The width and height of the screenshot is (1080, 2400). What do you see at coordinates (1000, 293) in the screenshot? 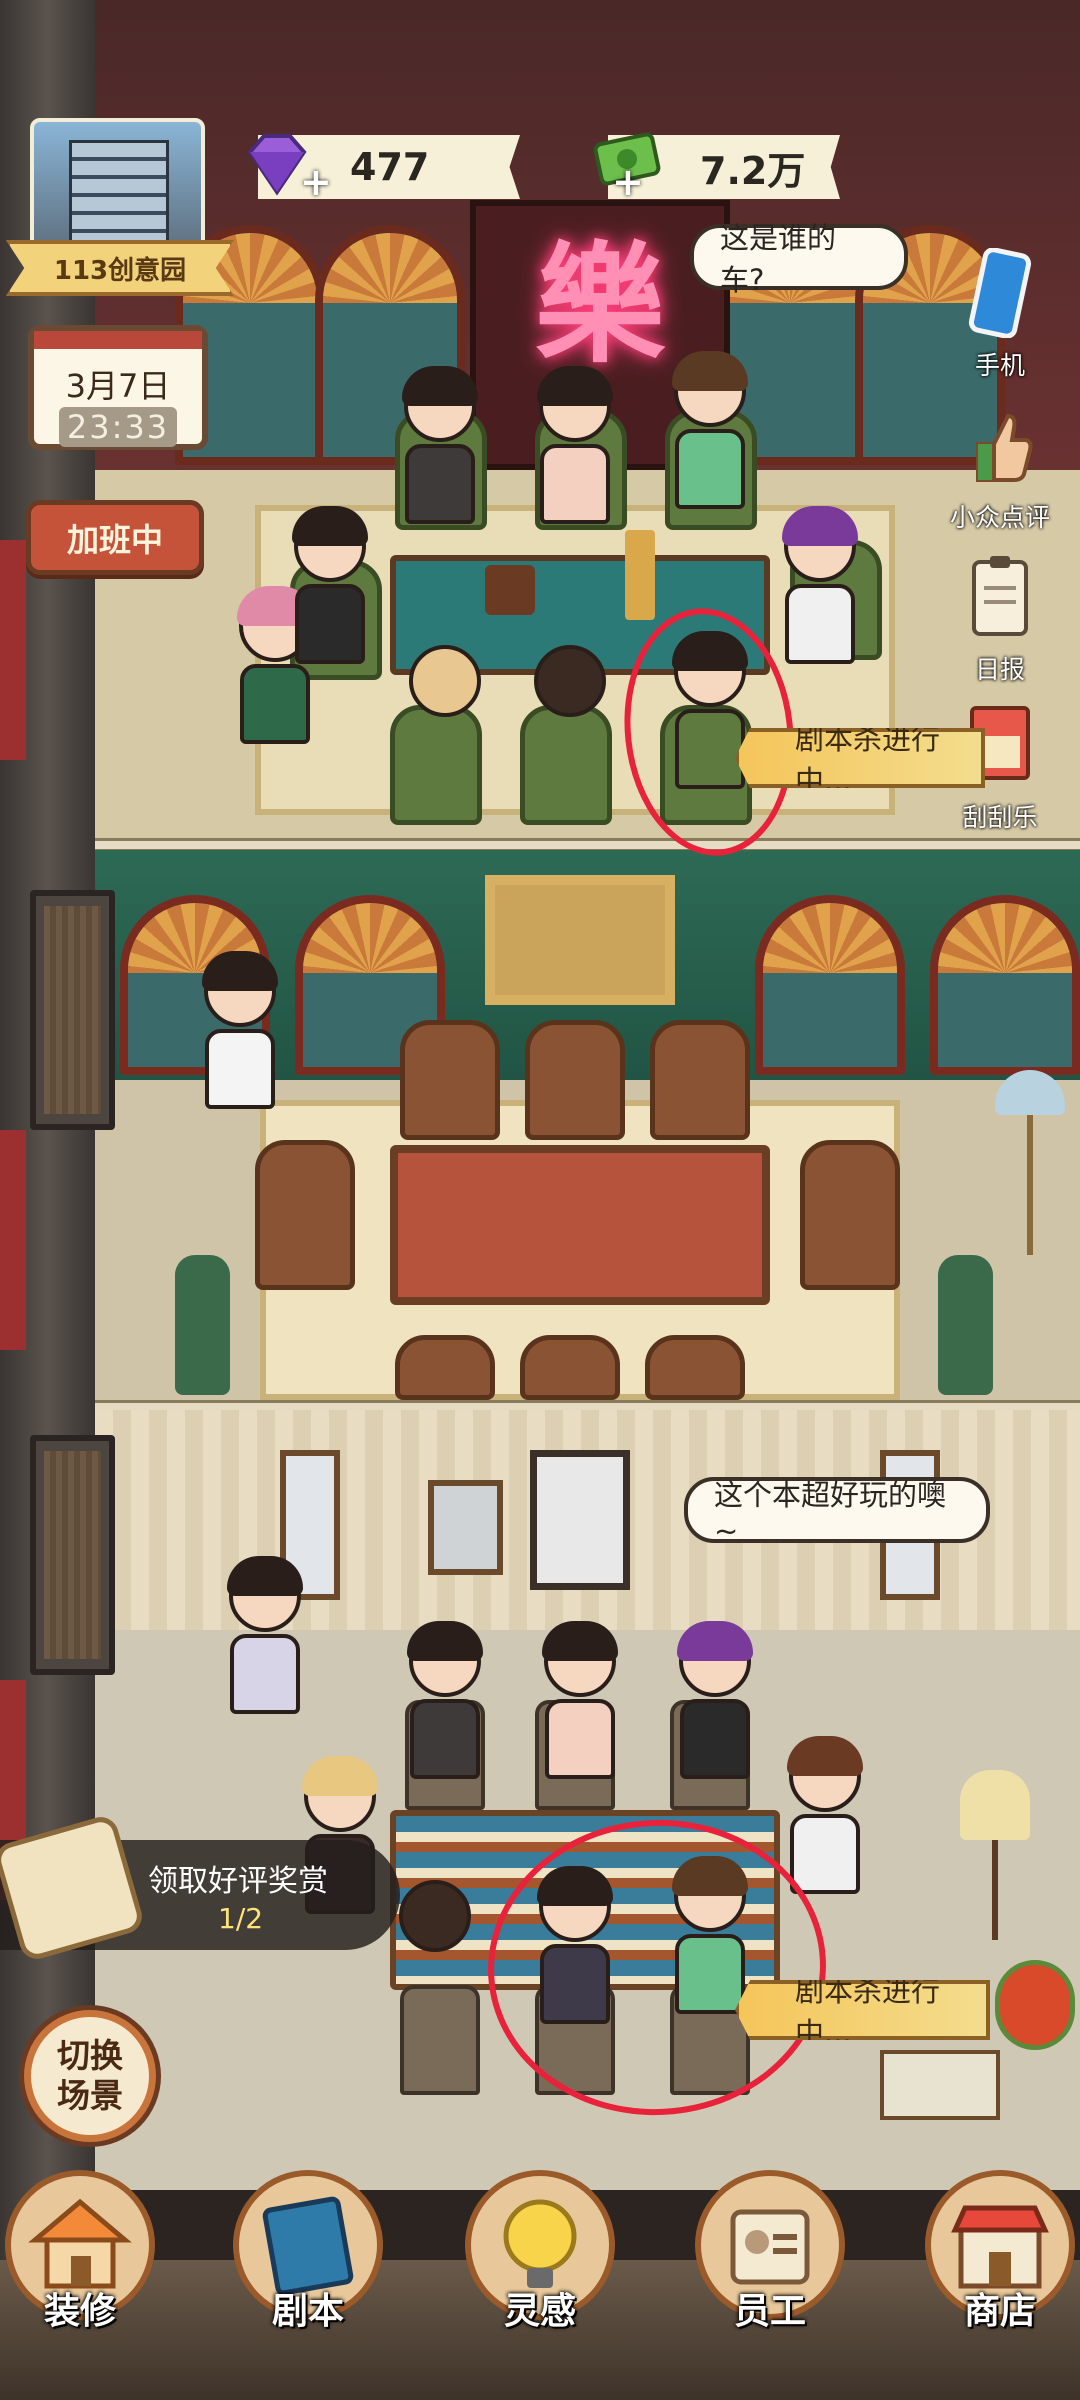
I see `phone-icon` at bounding box center [1000, 293].